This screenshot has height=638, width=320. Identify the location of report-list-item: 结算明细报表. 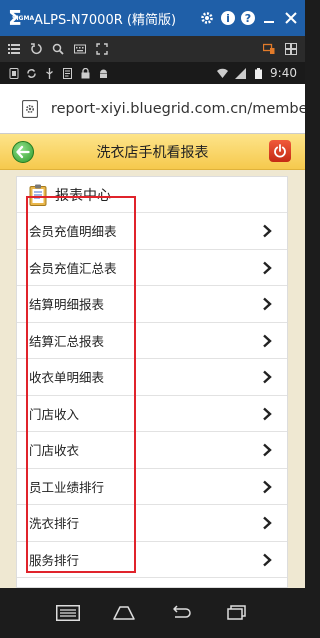
(152, 304).